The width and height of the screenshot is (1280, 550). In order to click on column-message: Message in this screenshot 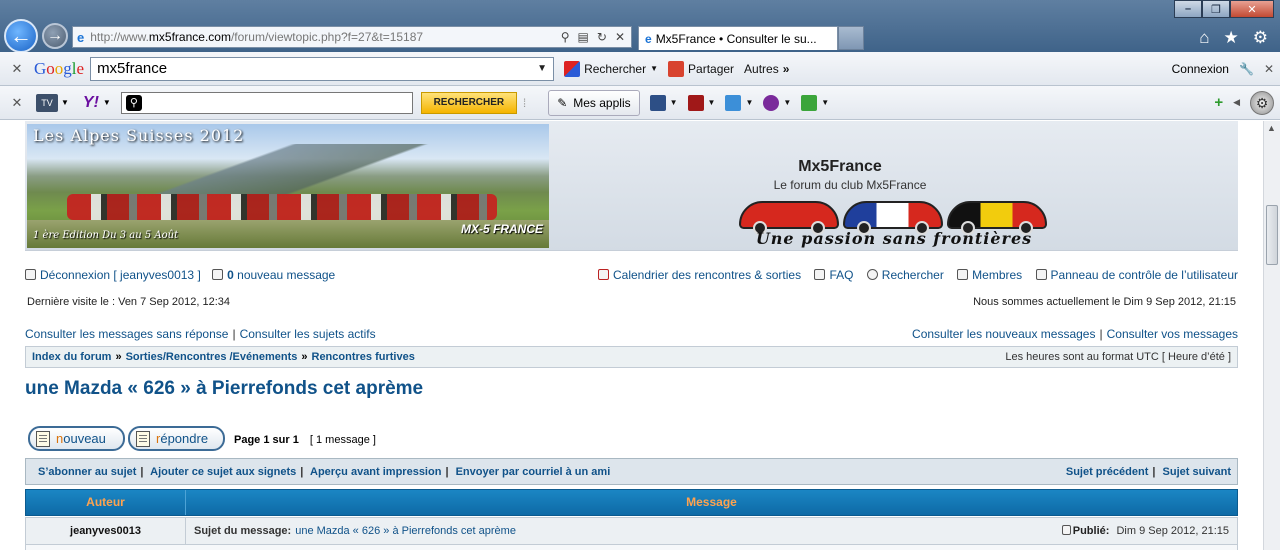, I will do `click(711, 502)`.